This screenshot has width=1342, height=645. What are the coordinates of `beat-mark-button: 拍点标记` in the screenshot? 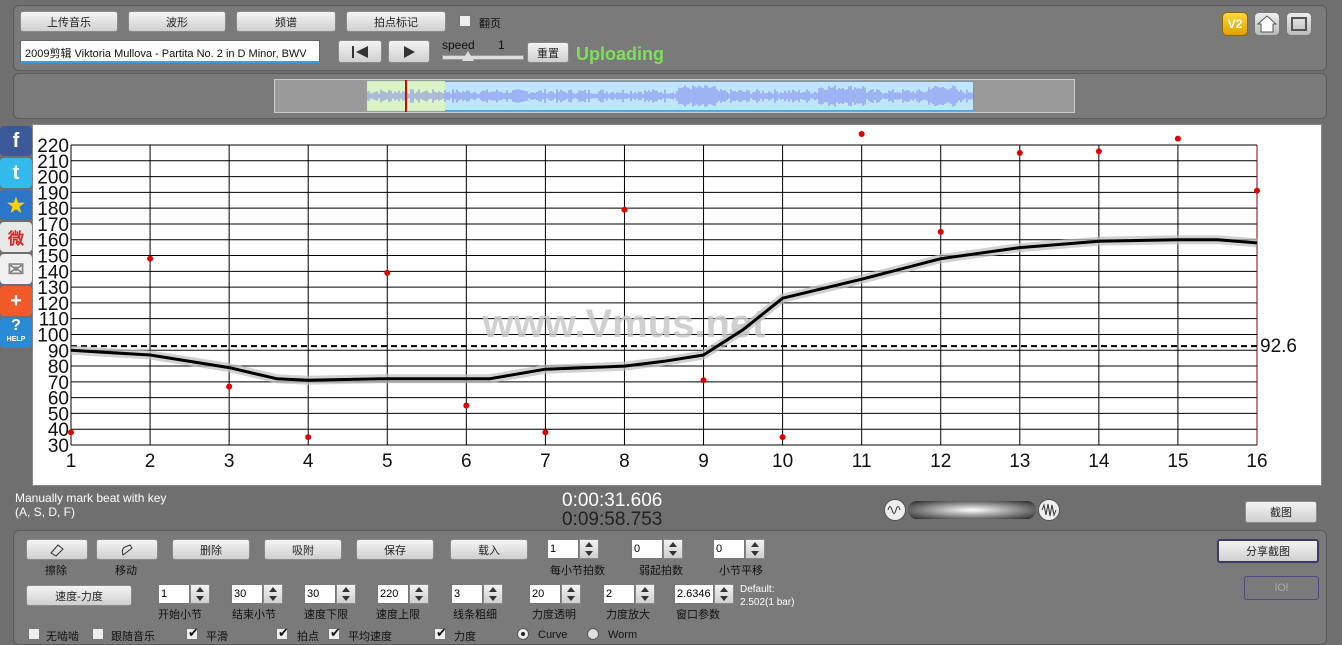 It's located at (396, 21).